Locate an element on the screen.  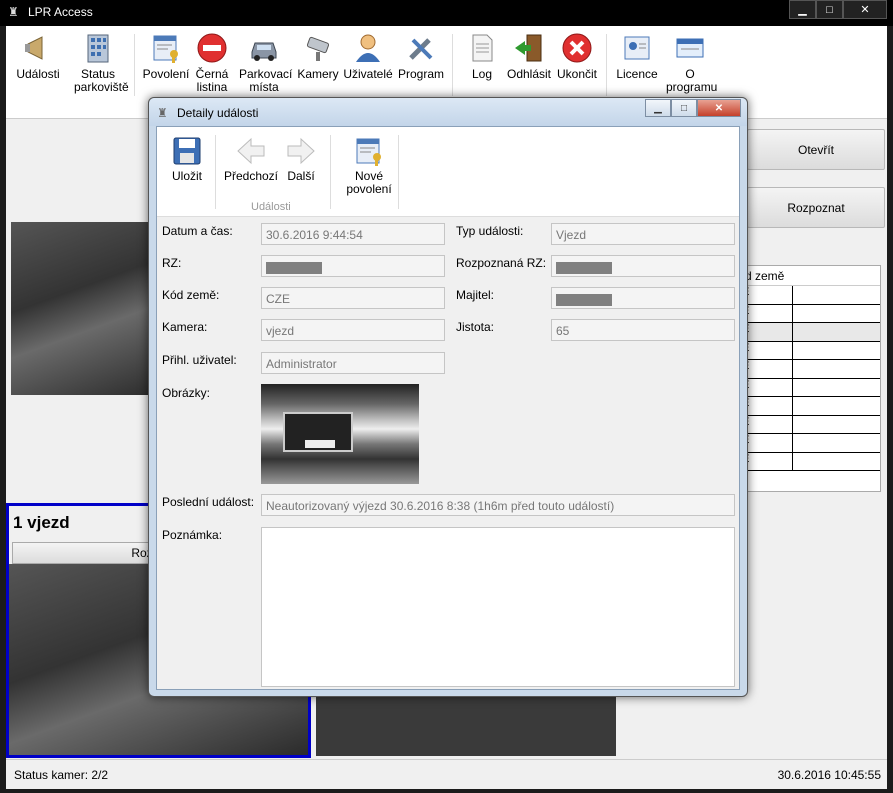
recognize-button-right: Rozpoznat is located at coordinates (816, 207).